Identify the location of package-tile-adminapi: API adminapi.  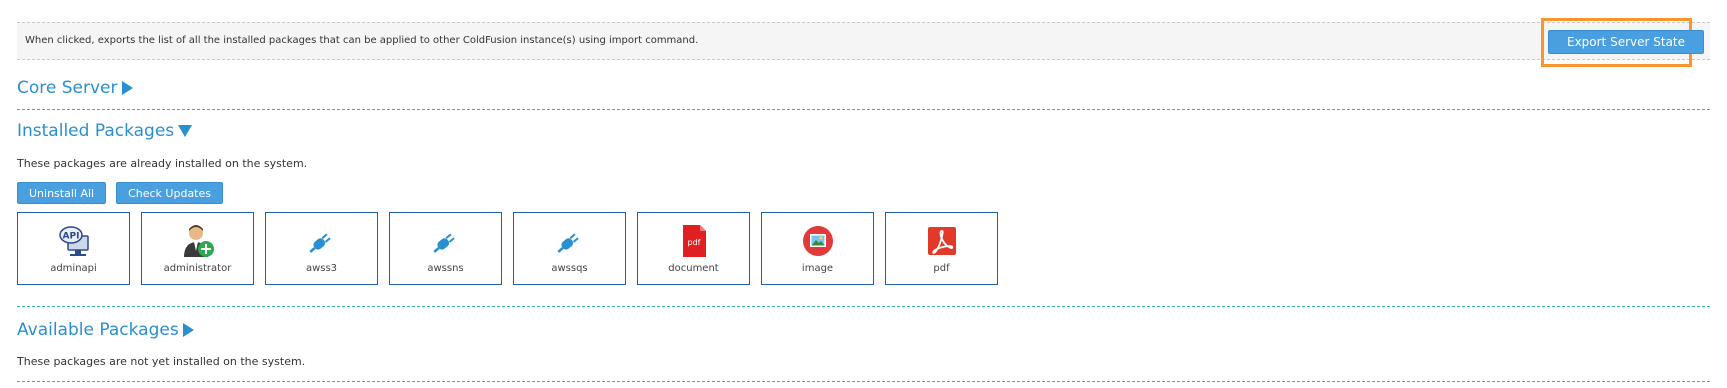
(73, 248).